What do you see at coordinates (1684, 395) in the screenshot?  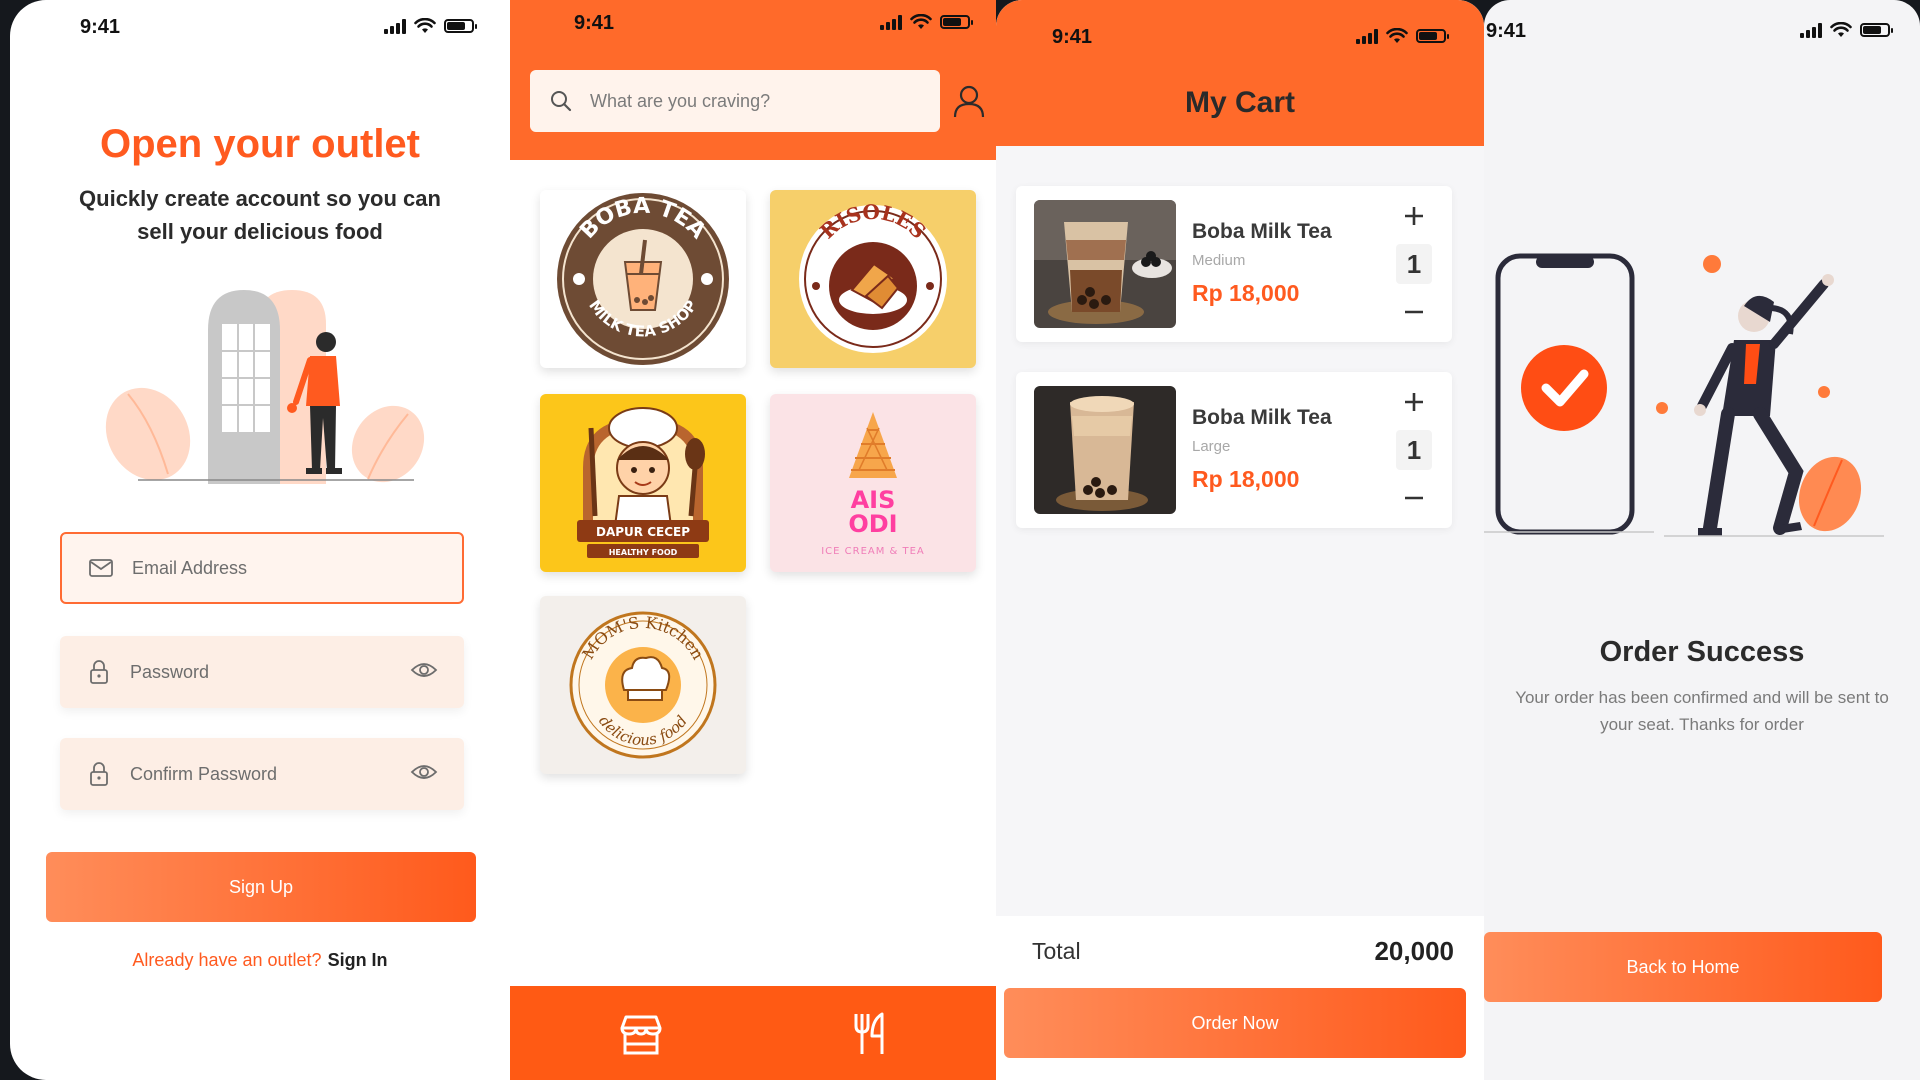 I see `order-success-illustration` at bounding box center [1684, 395].